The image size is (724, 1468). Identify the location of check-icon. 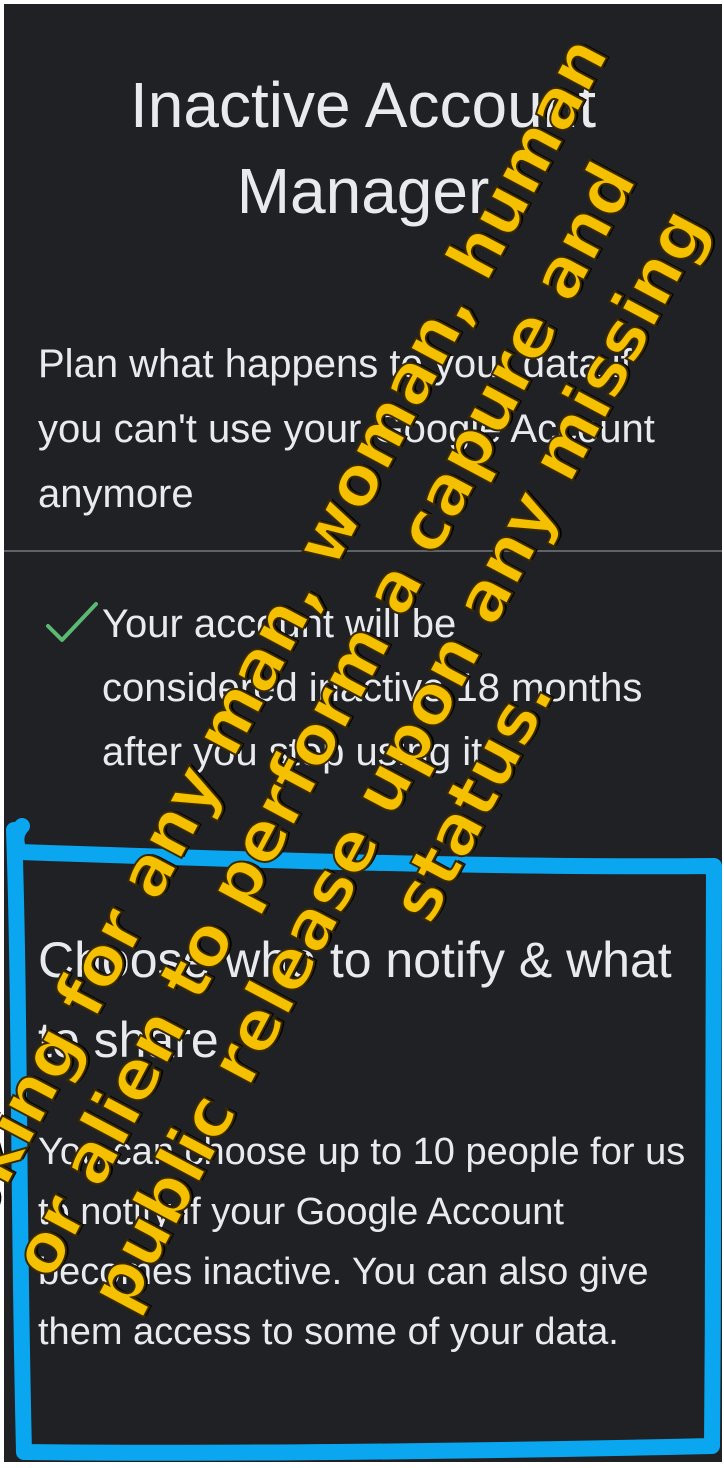
(72, 622).